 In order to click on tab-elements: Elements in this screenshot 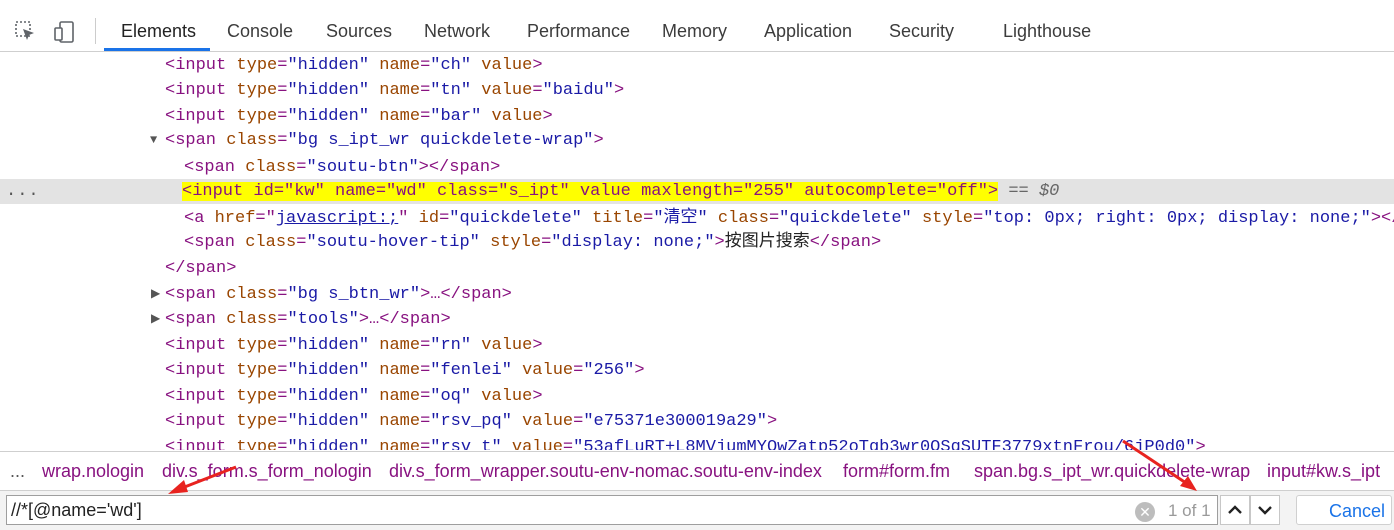, I will do `click(158, 30)`.